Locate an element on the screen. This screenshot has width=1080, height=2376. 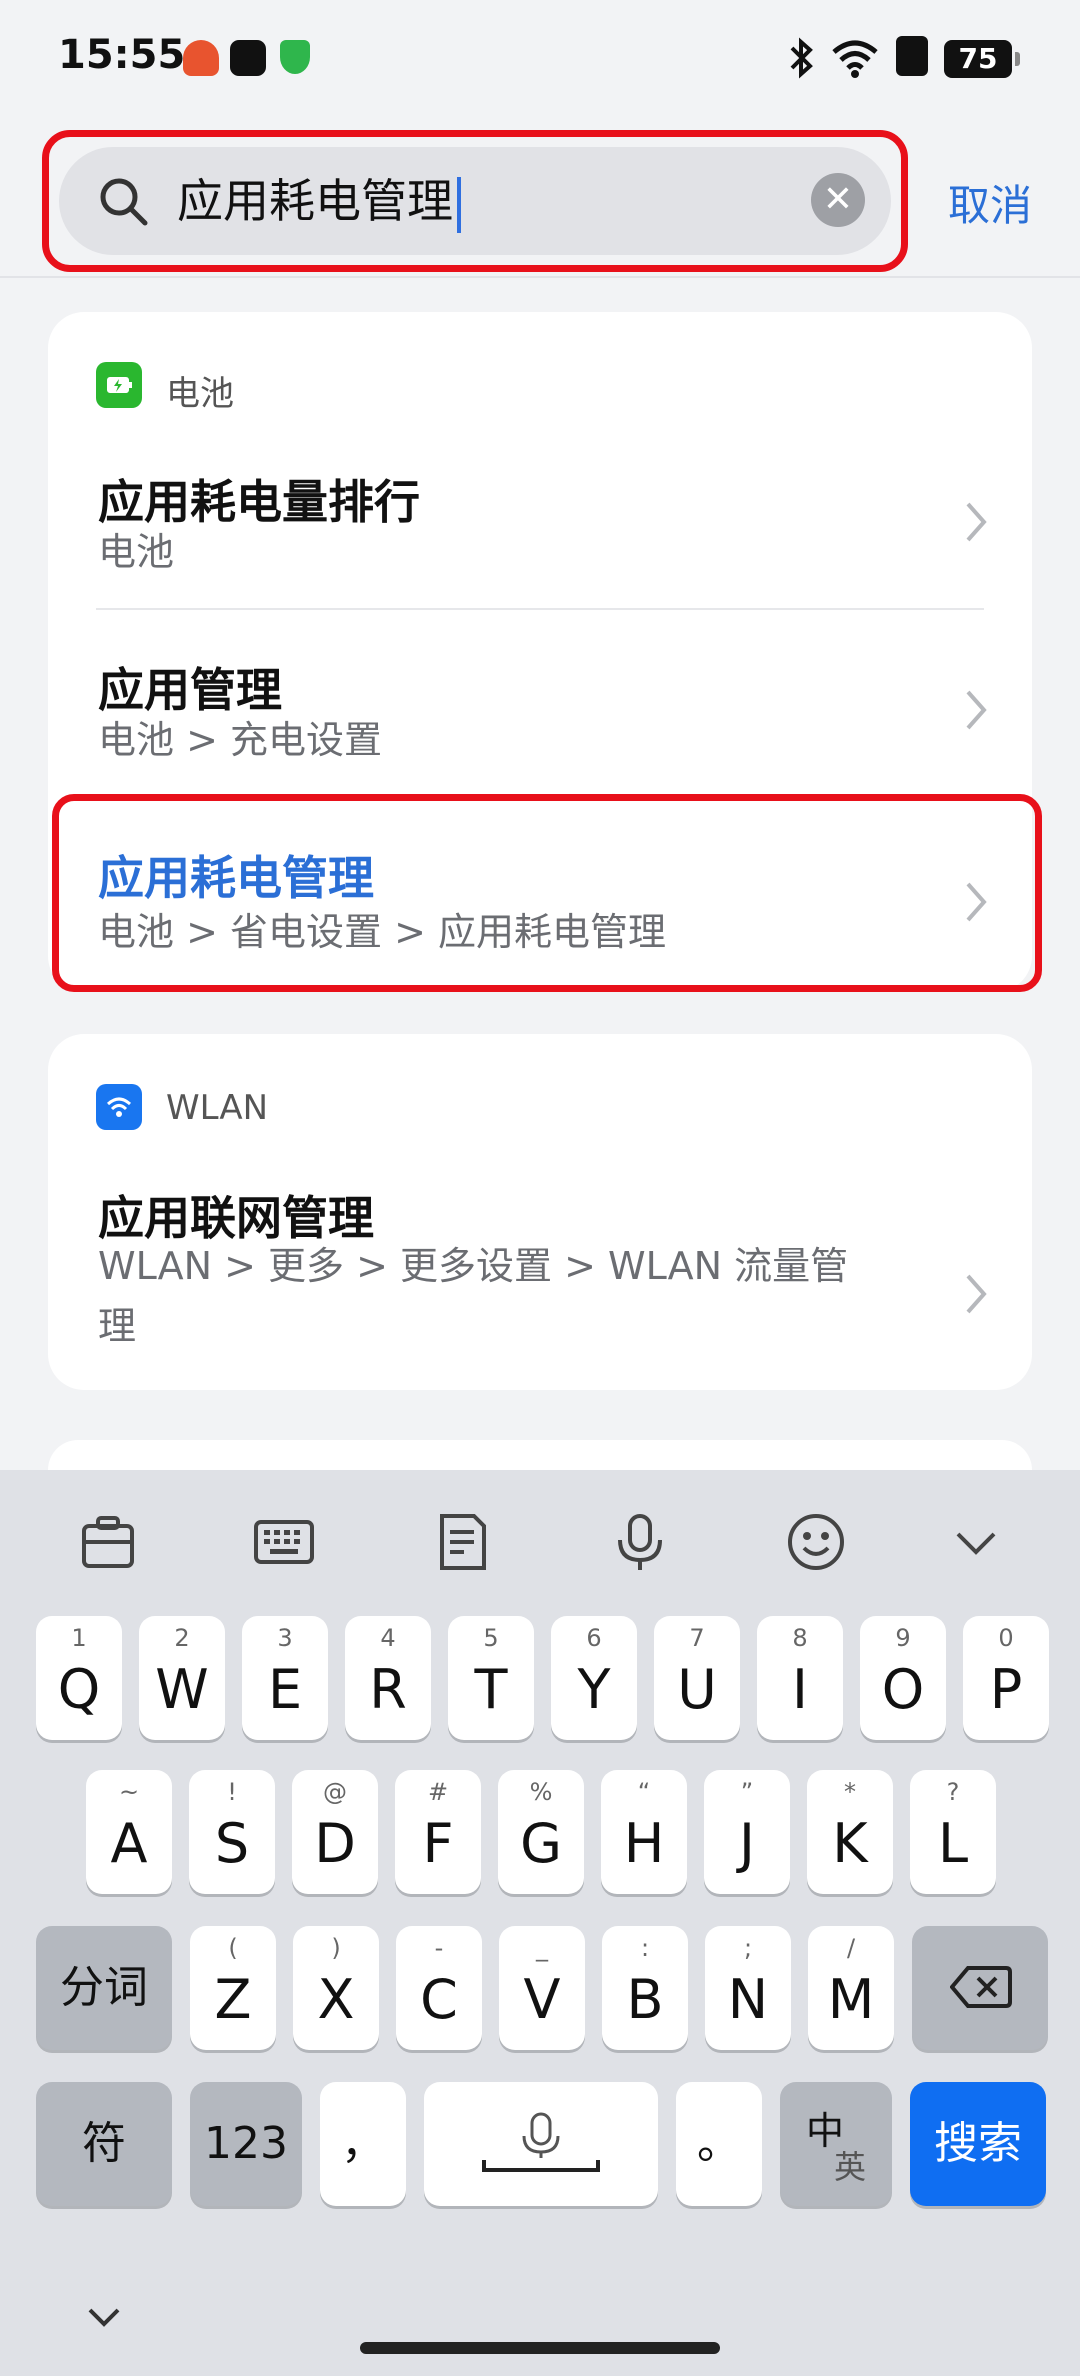
backspace-key is located at coordinates (980, 1988).